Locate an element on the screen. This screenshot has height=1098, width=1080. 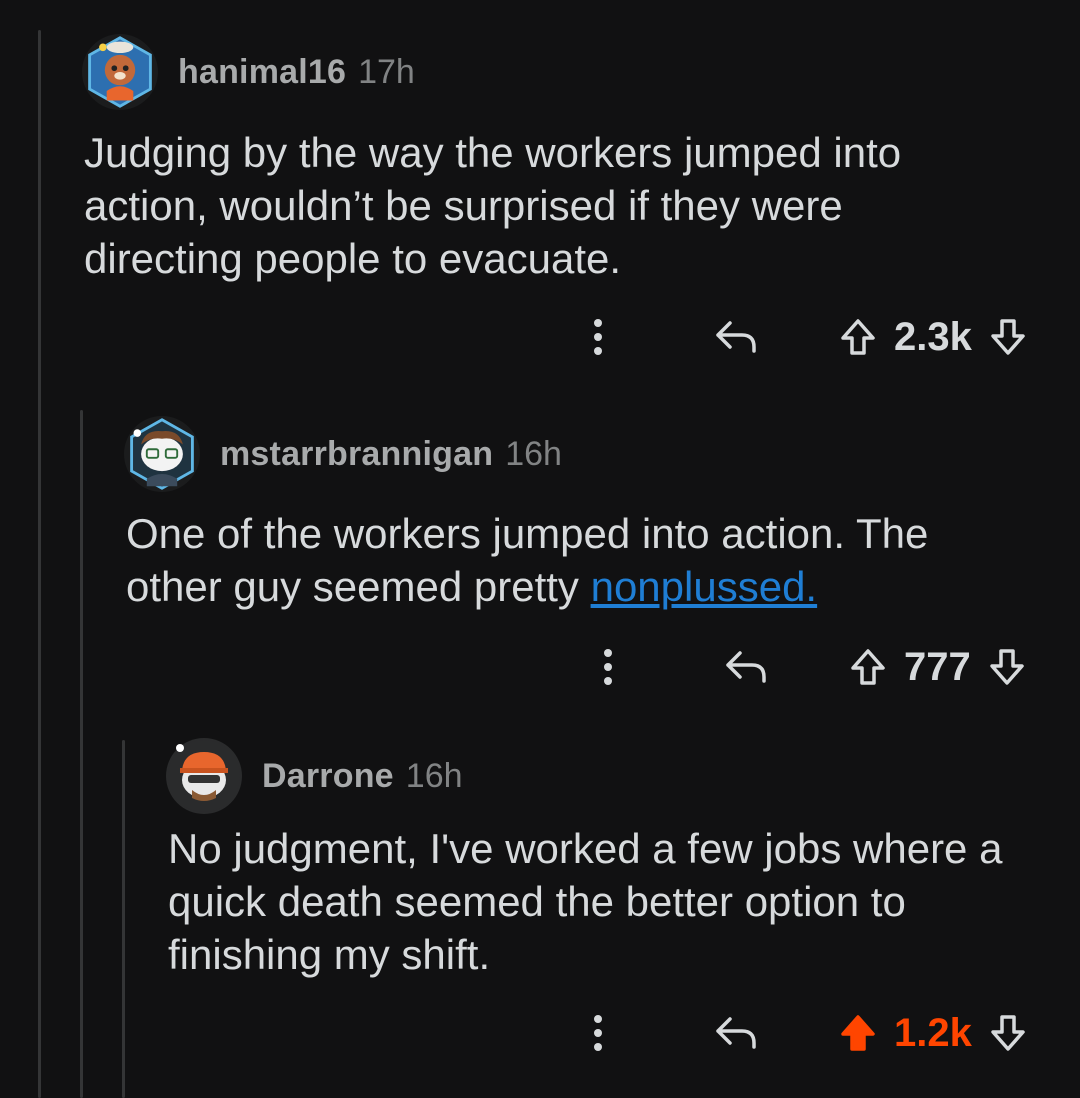
reply-icon is located at coordinates (736, 1033).